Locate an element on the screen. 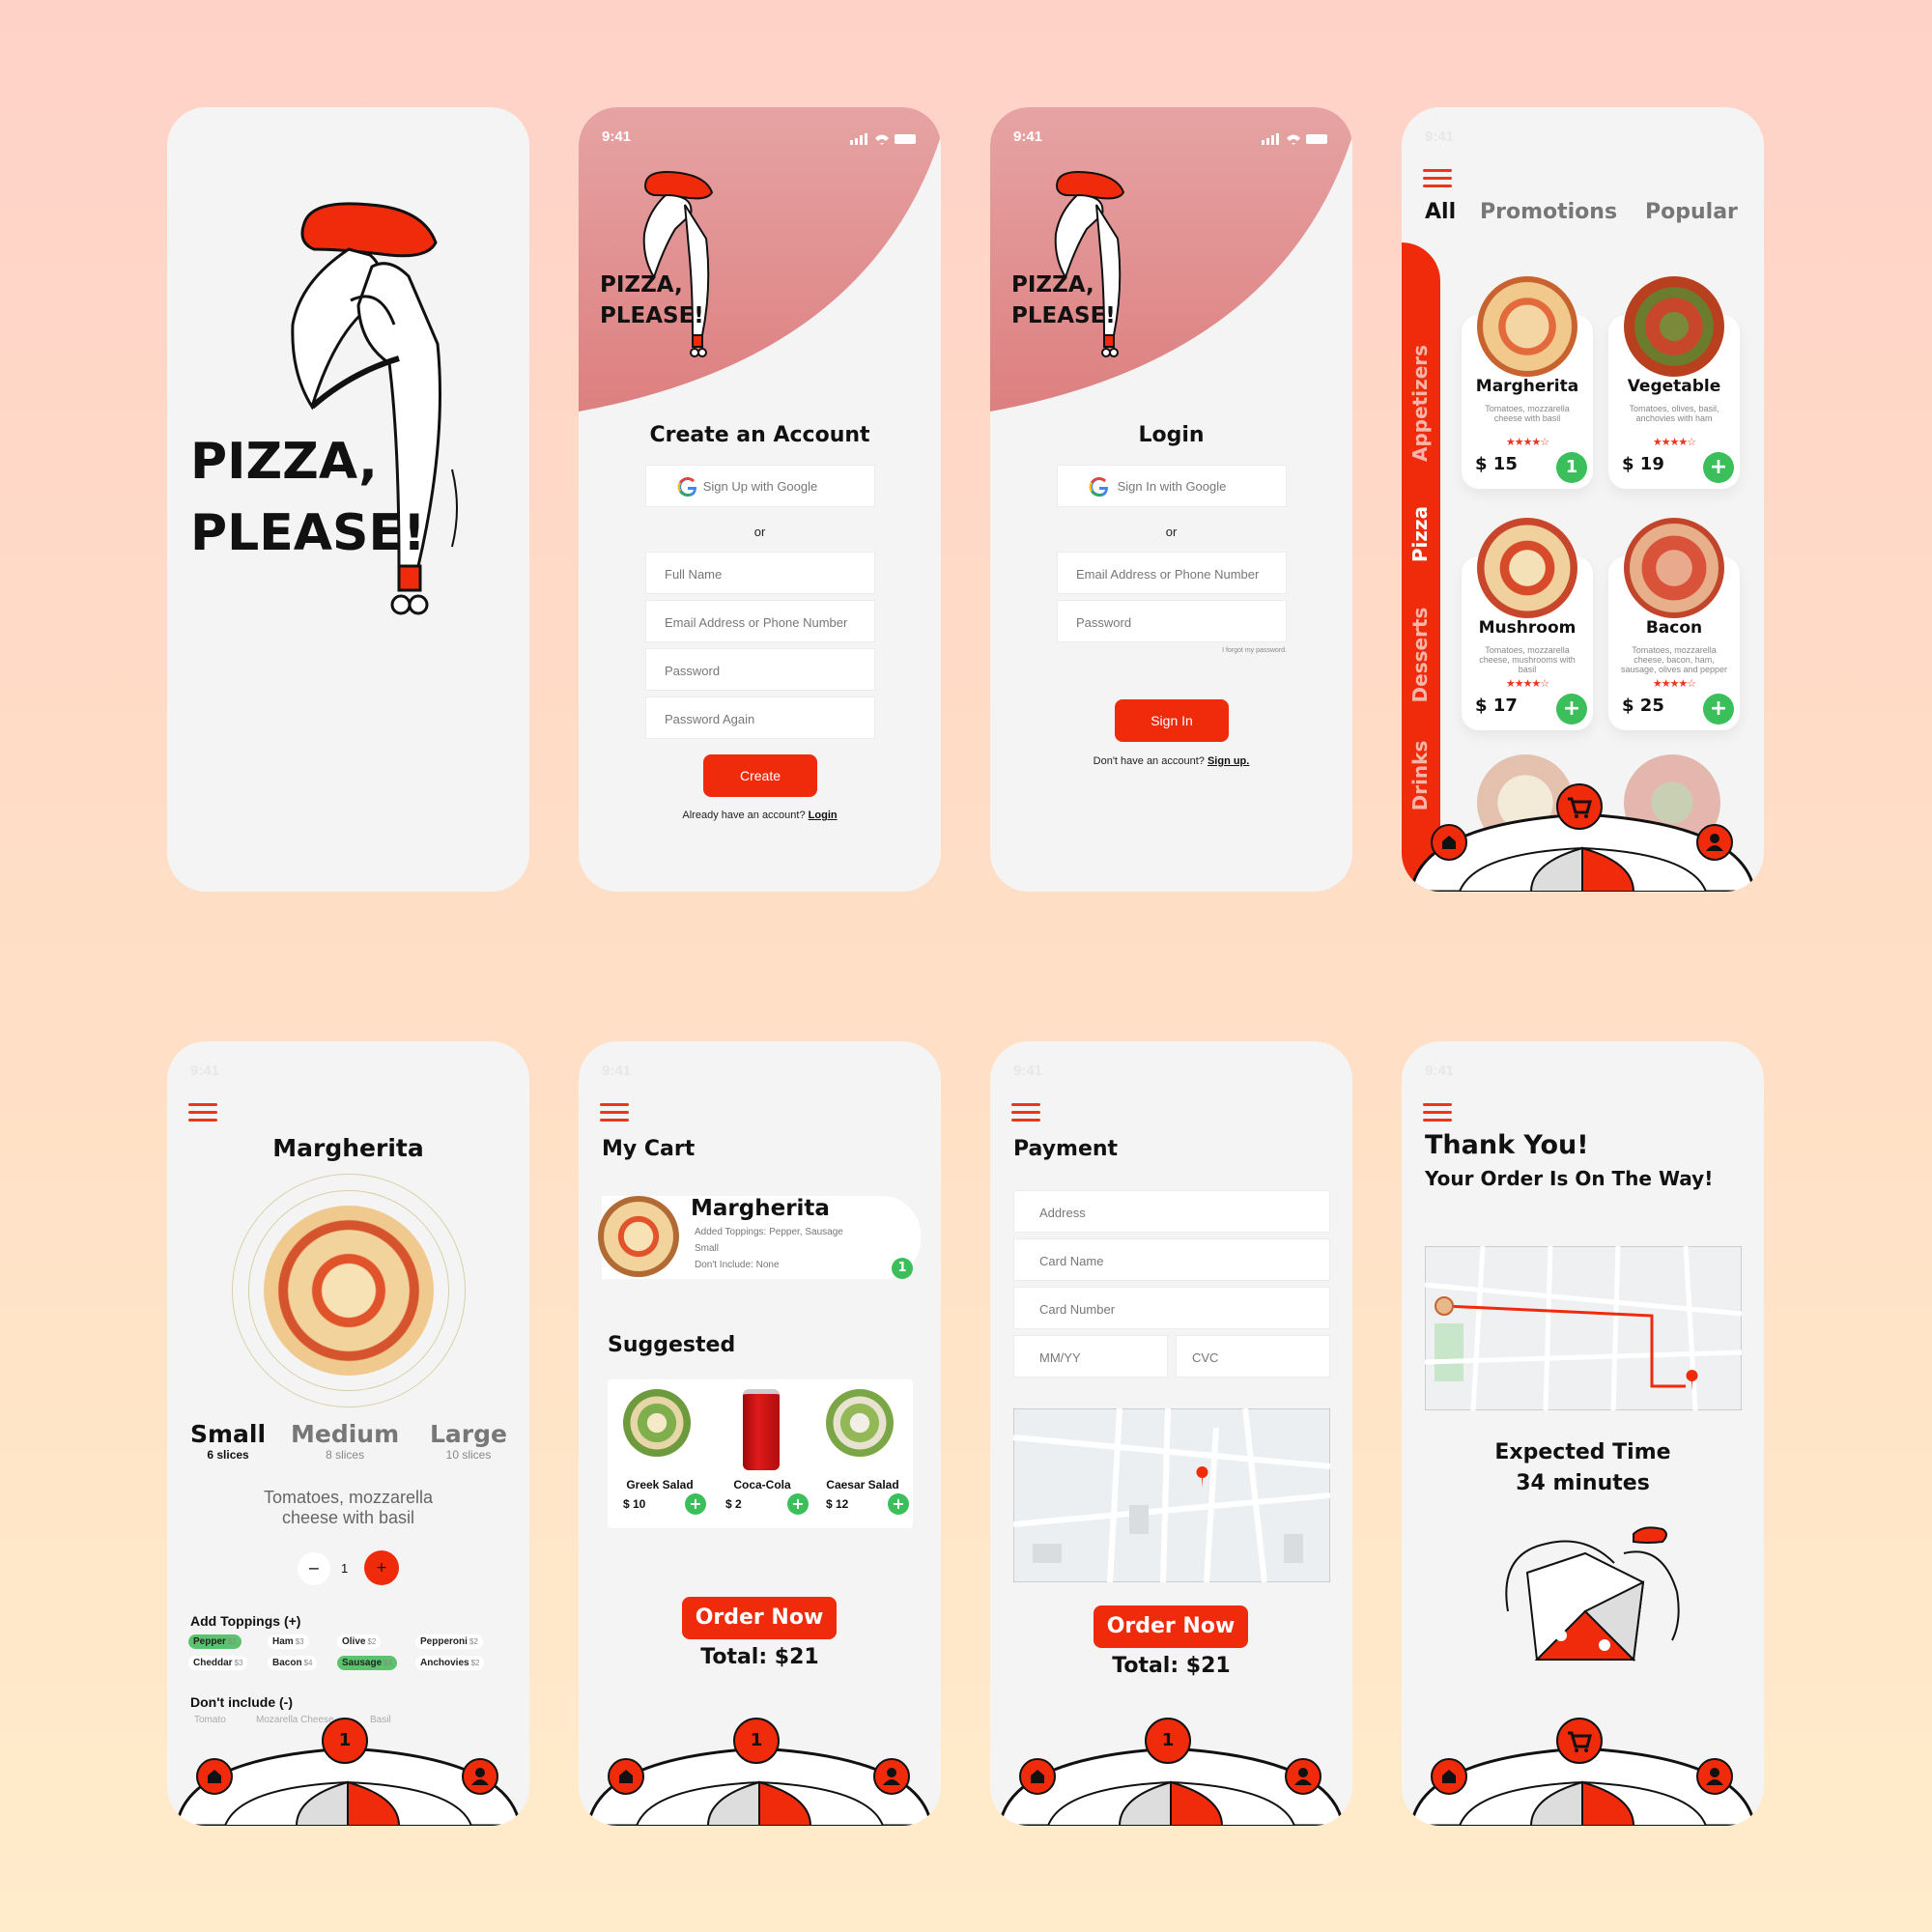  size-medium: Medium 8 slices is located at coordinates (345, 1441).